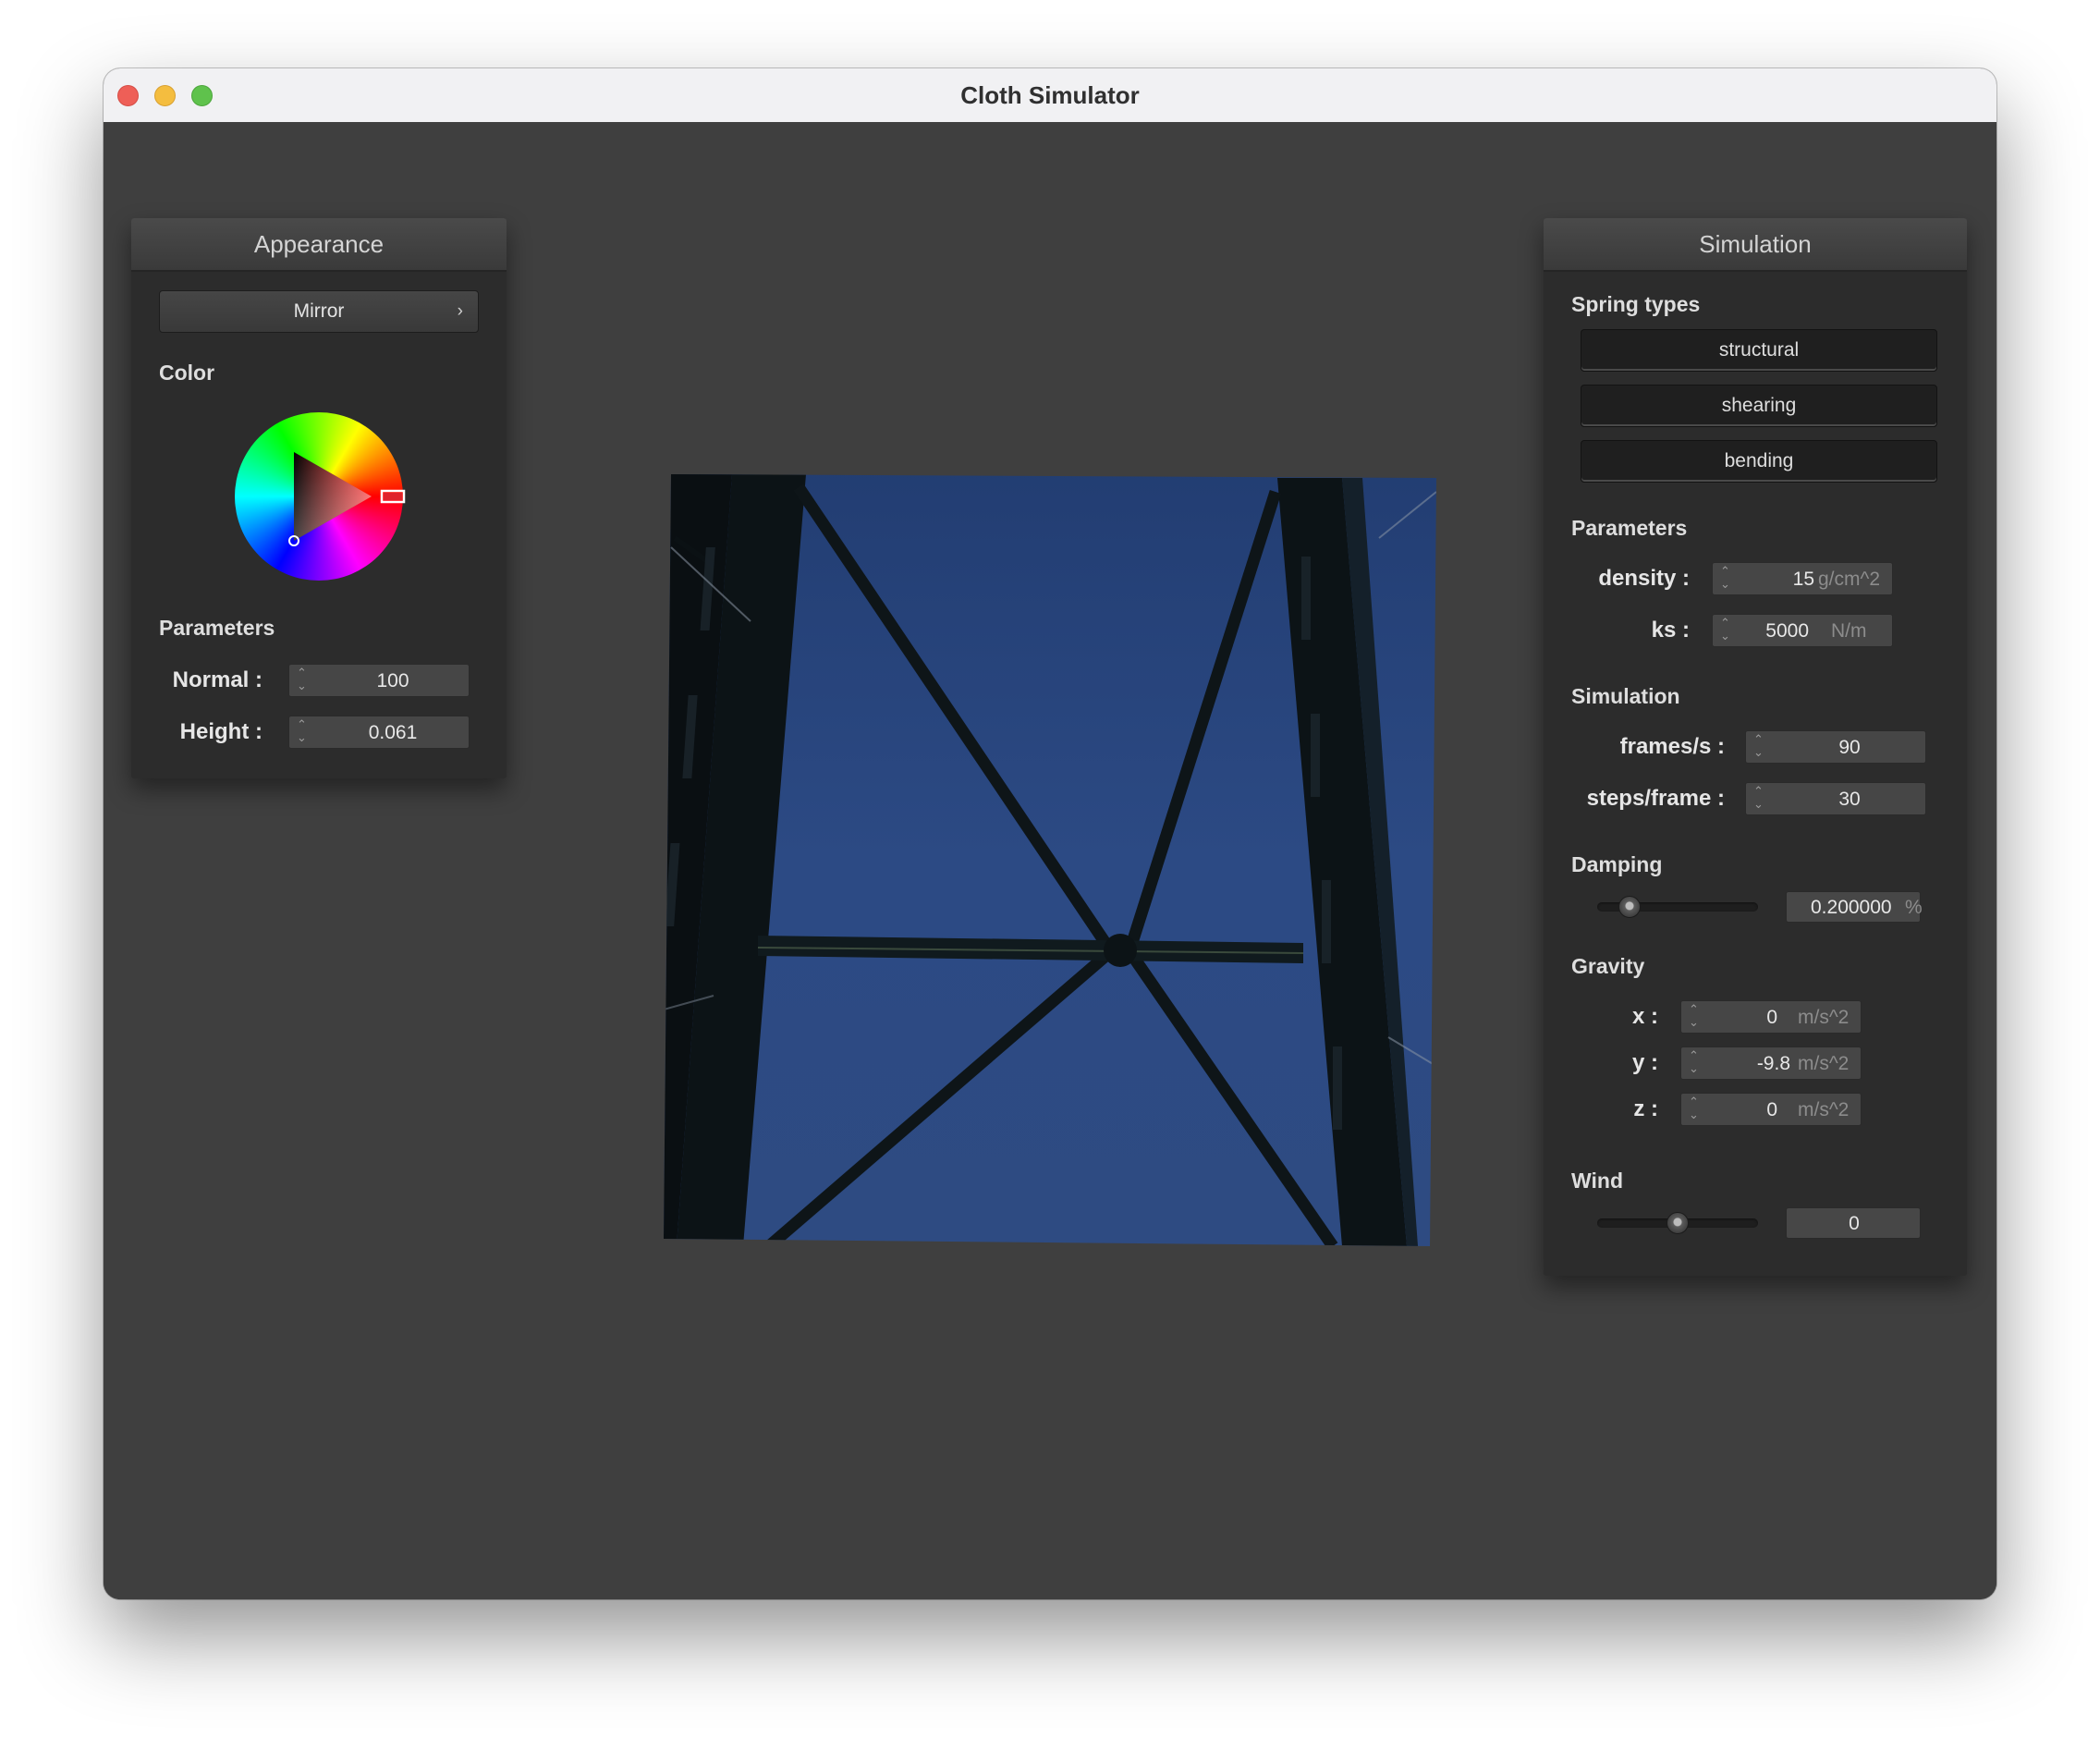  I want to click on shader-popup-button: Mirror ›, so click(319, 311).